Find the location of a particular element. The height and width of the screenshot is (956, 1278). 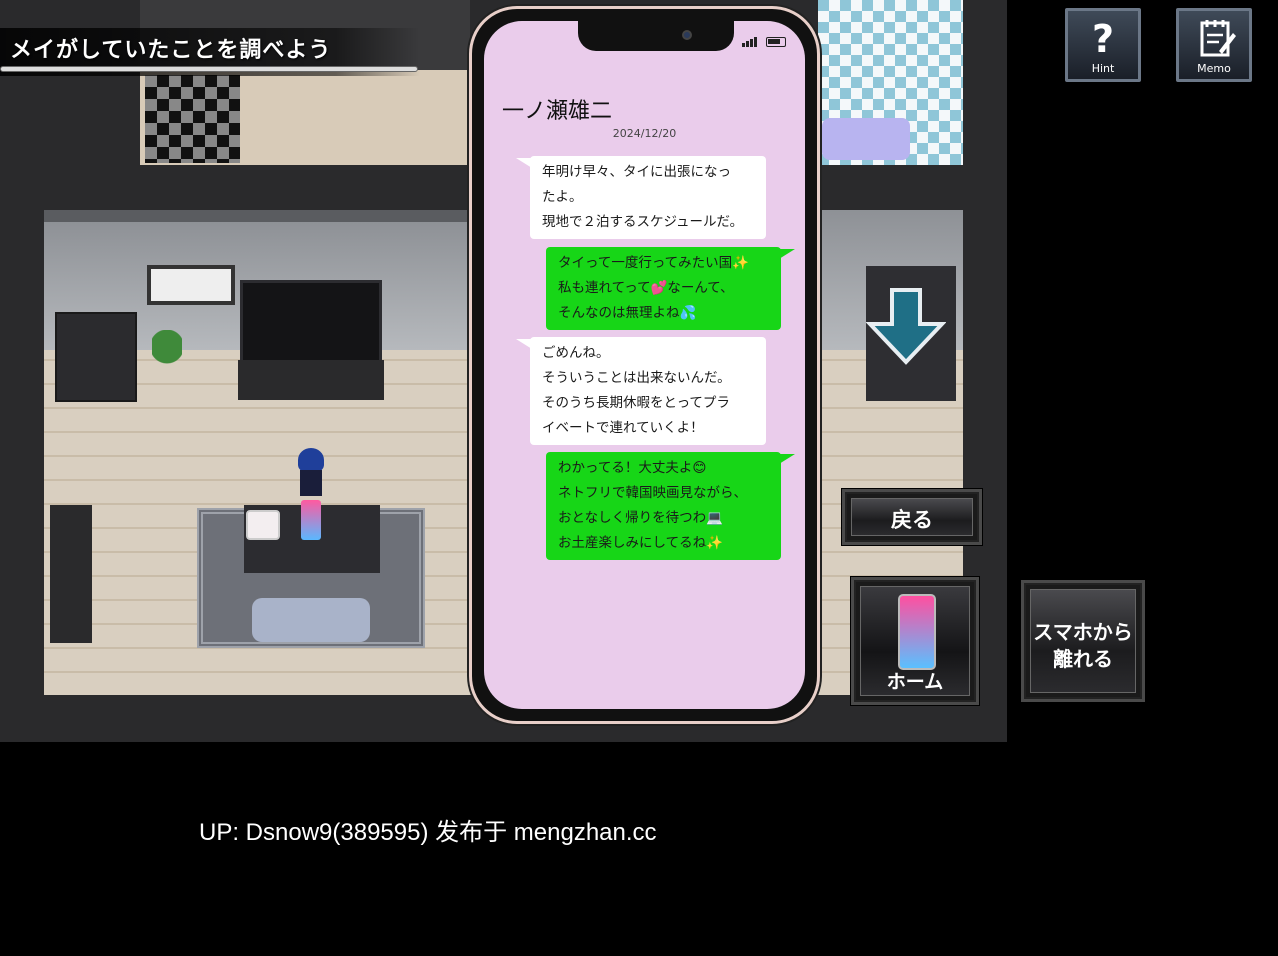

potted-plant is located at coordinates (167, 357).